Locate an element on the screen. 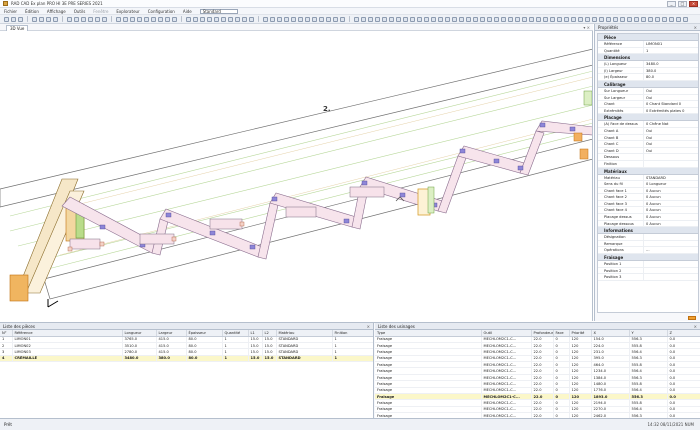  property-row: Chant face 30 Aucun is located at coordinates (648, 204).